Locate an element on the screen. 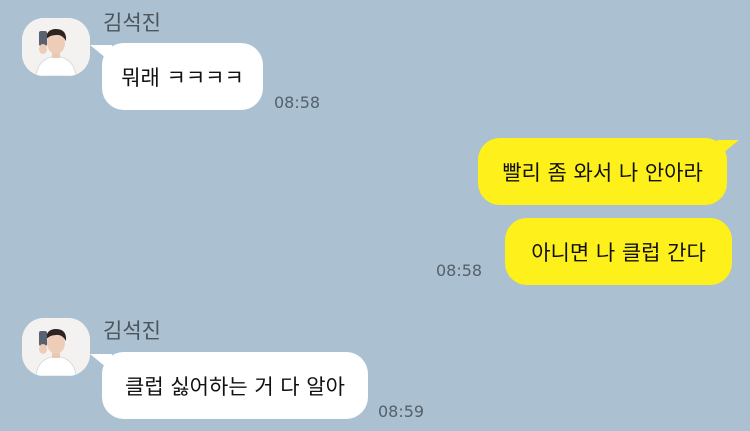  message-text: 클럽 싫어하는 거 다 알아 is located at coordinates (235, 386).